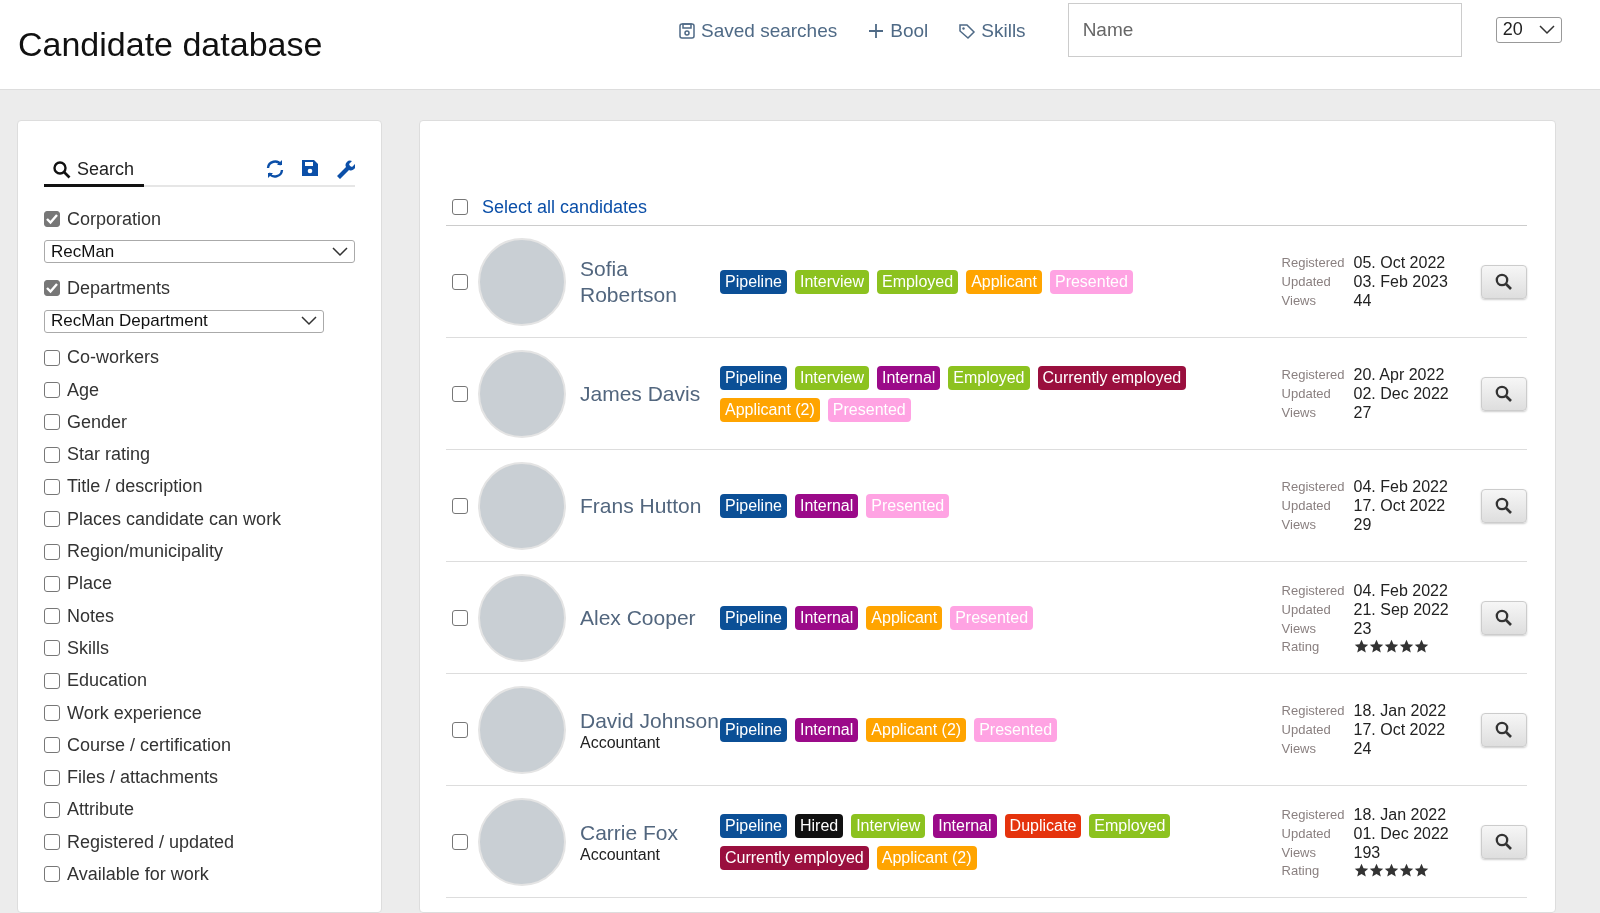 The image size is (1600, 913). I want to click on search-tab: Search, so click(94, 173).